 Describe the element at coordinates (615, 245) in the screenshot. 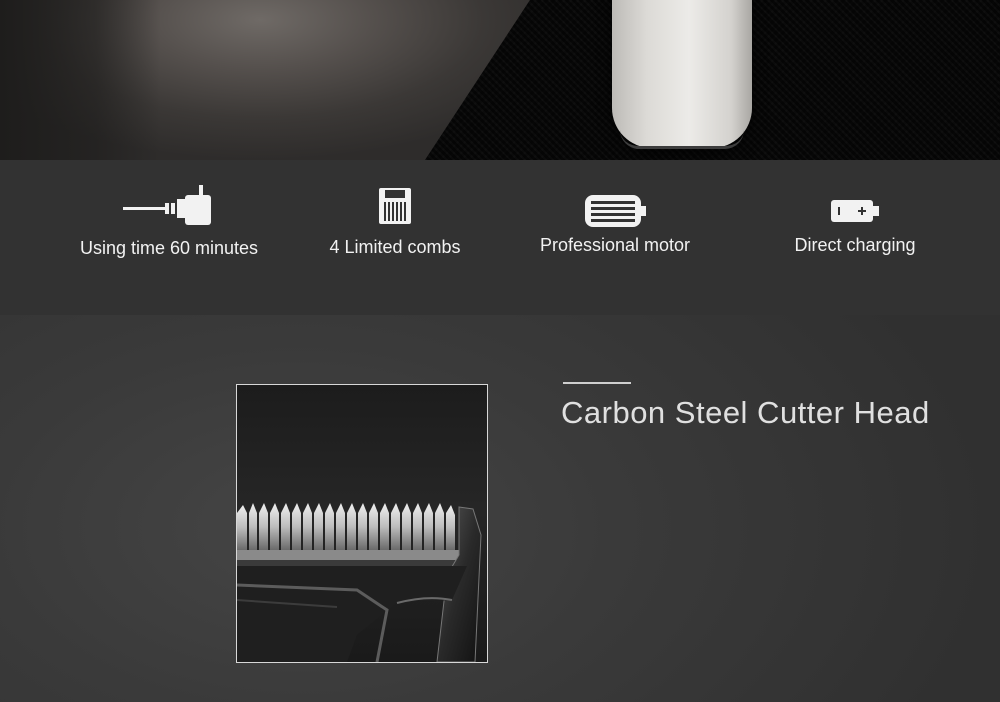

I see `feature-label: Professional motor` at that location.